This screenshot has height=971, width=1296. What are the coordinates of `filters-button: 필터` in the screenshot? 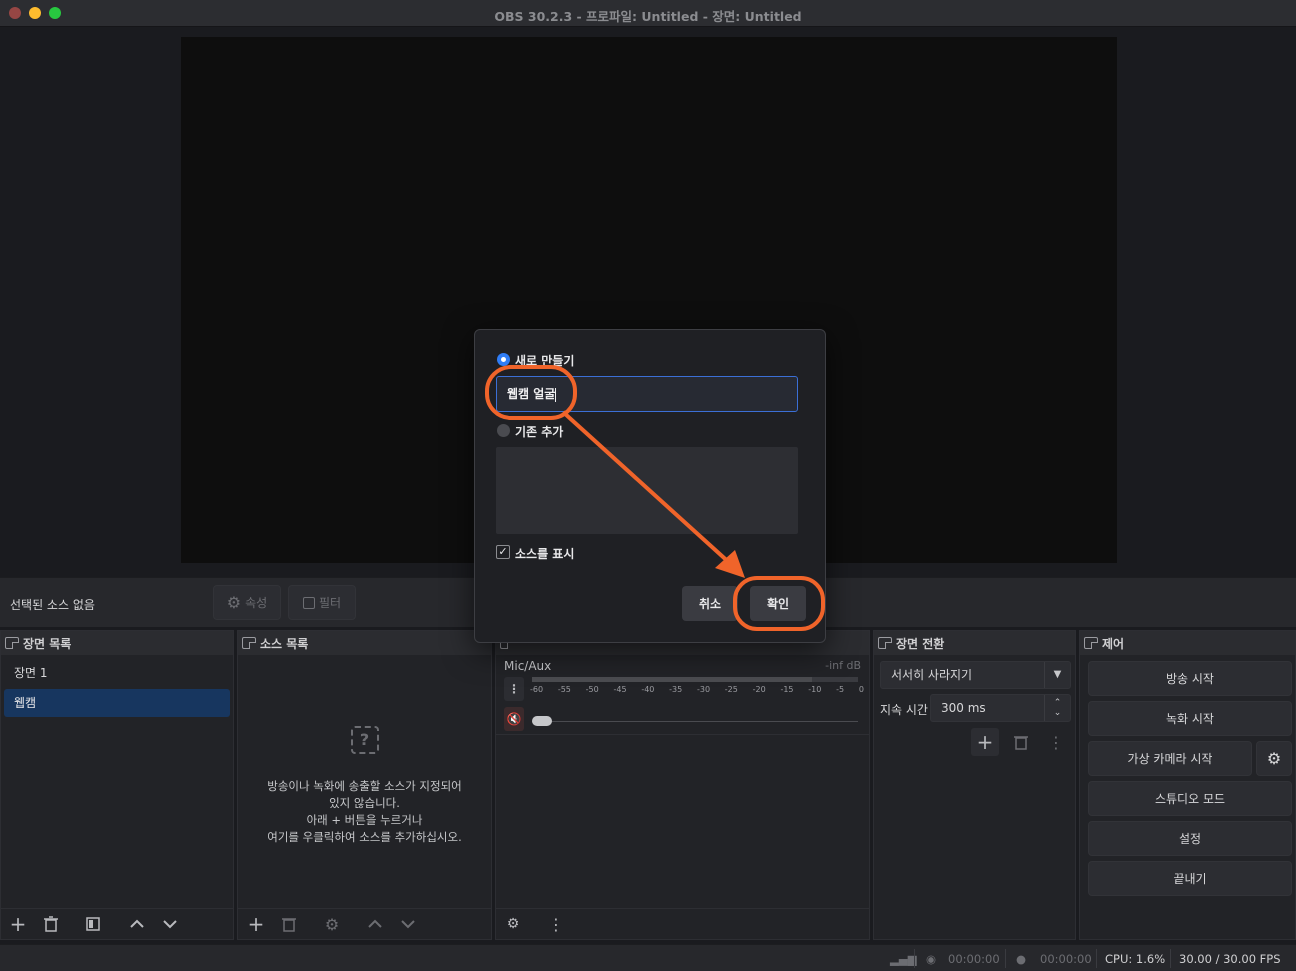 It's located at (322, 602).